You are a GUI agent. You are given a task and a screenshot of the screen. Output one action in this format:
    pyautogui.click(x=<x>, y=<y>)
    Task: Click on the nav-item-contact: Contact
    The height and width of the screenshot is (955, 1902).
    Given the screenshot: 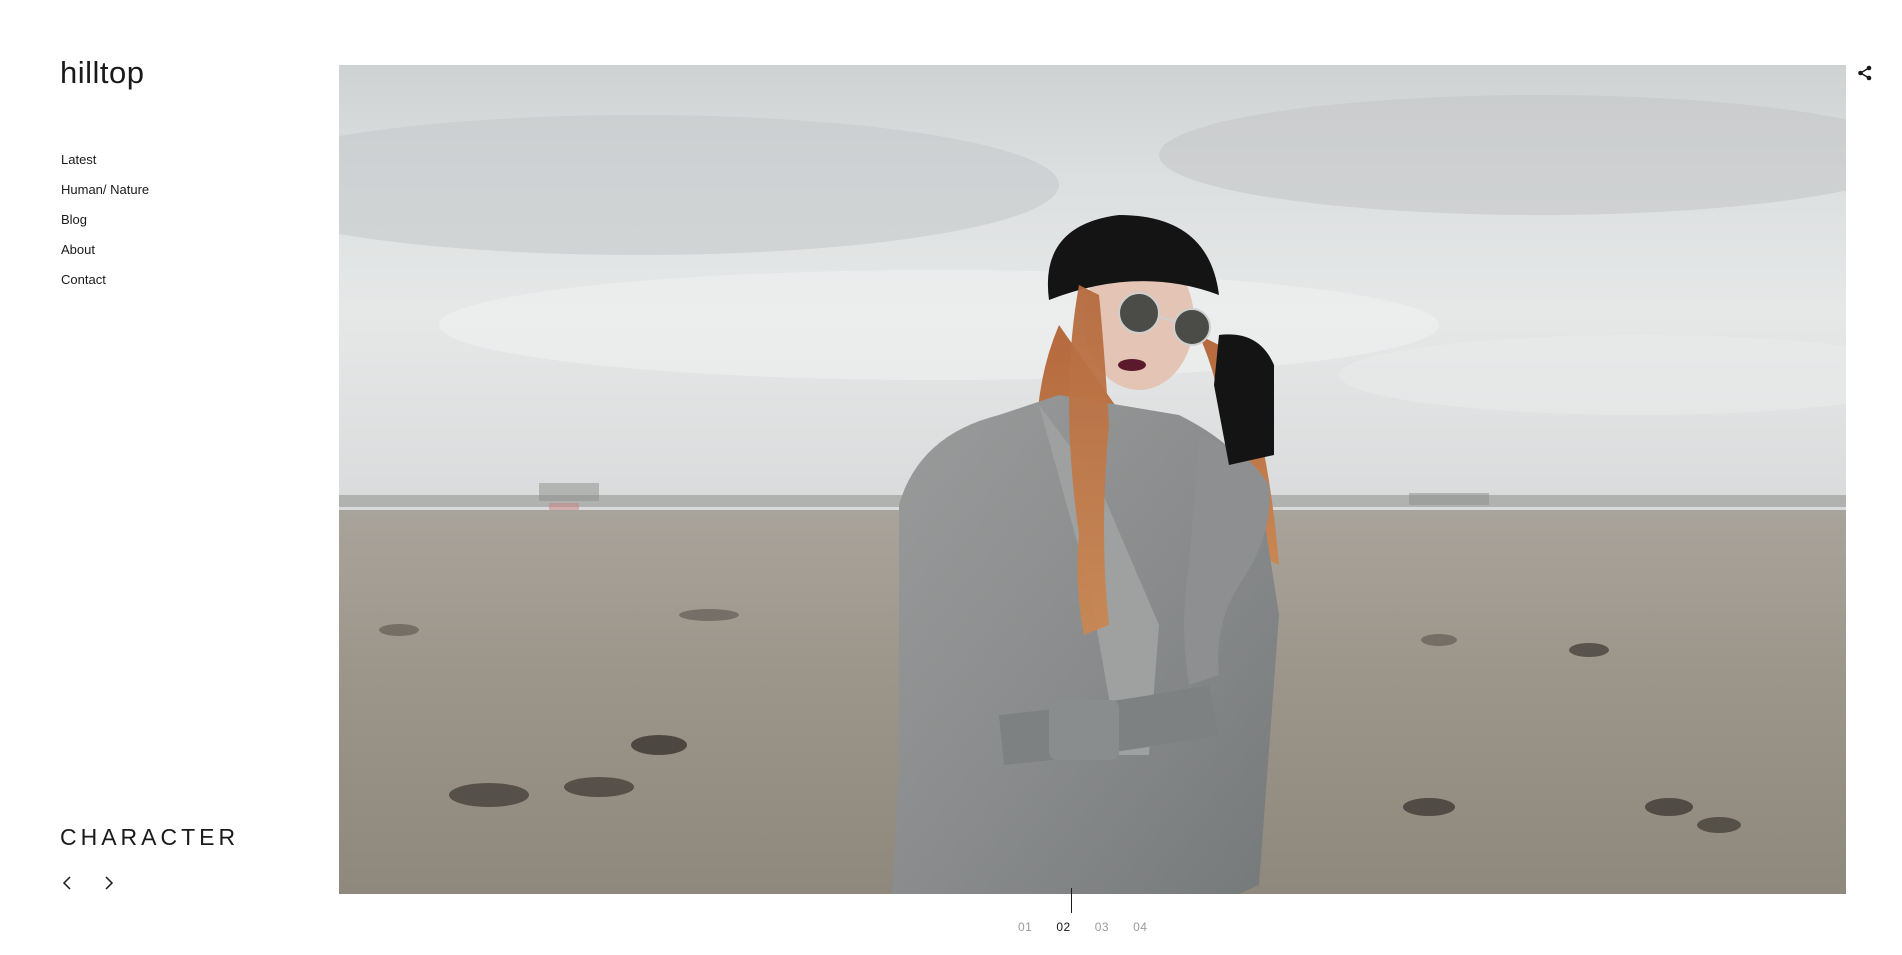 What is the action you would take?
    pyautogui.click(x=105, y=285)
    